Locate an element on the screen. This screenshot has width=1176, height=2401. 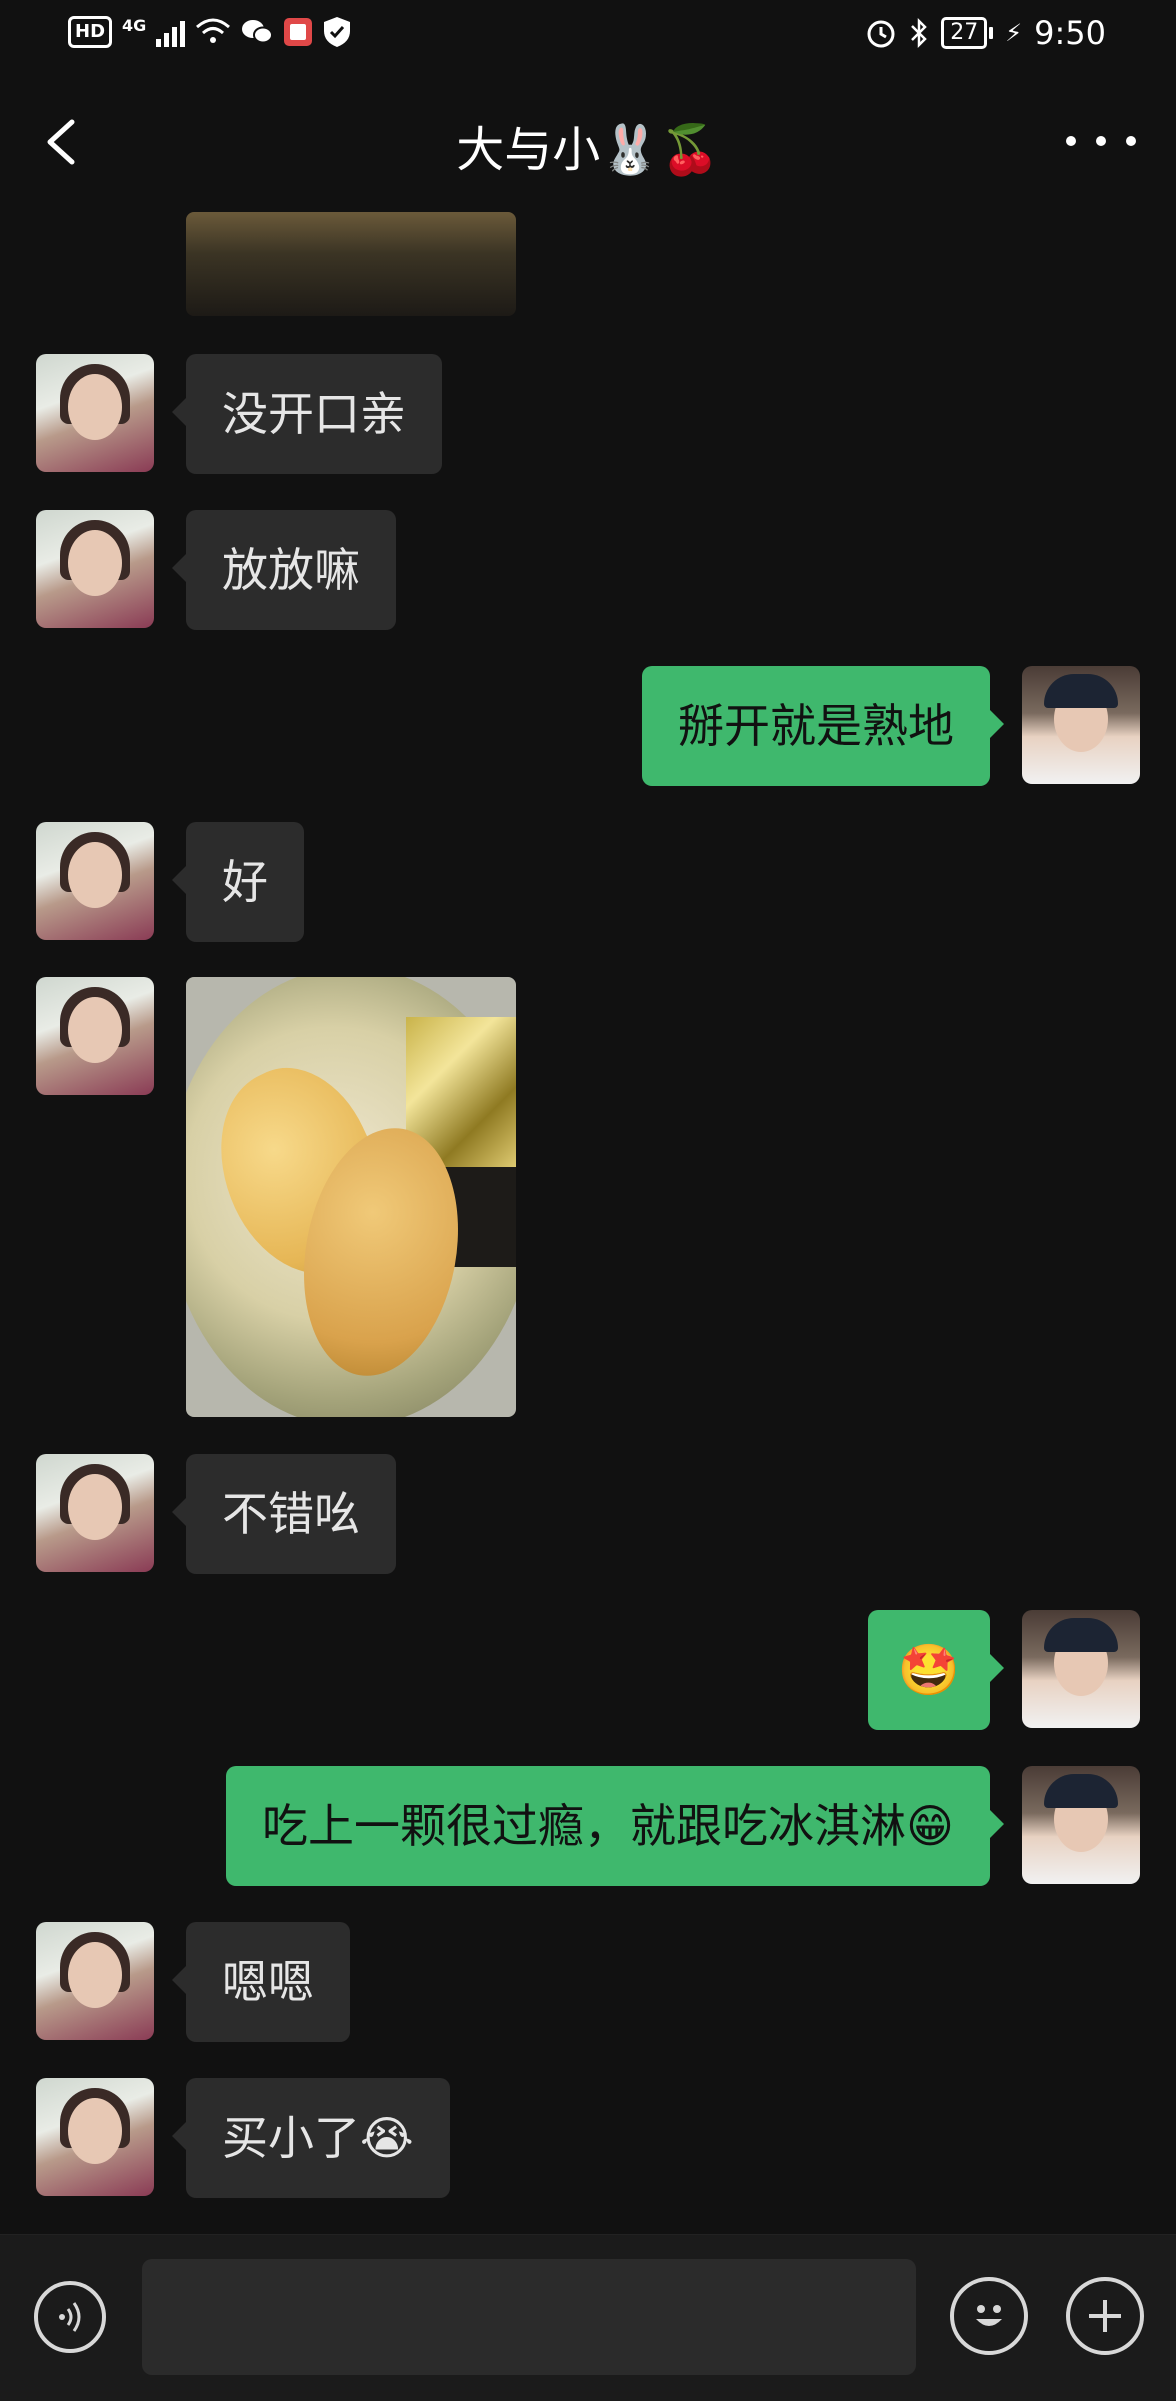
chat-title: 大与小🐰🍒 is located at coordinates (588, 150).